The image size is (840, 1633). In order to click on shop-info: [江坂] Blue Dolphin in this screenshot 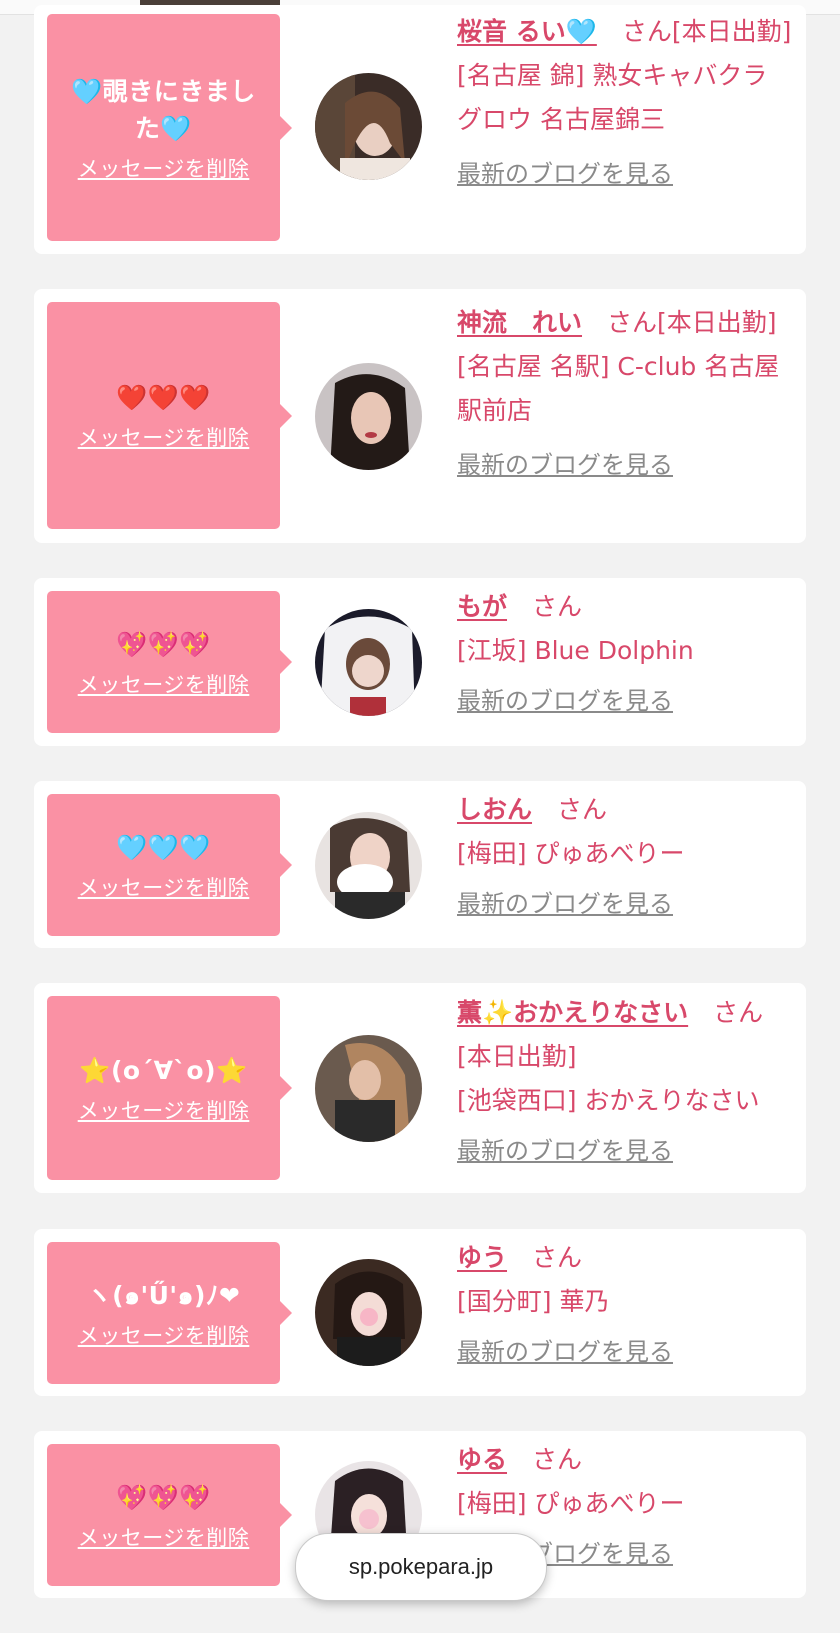, I will do `click(575, 650)`.